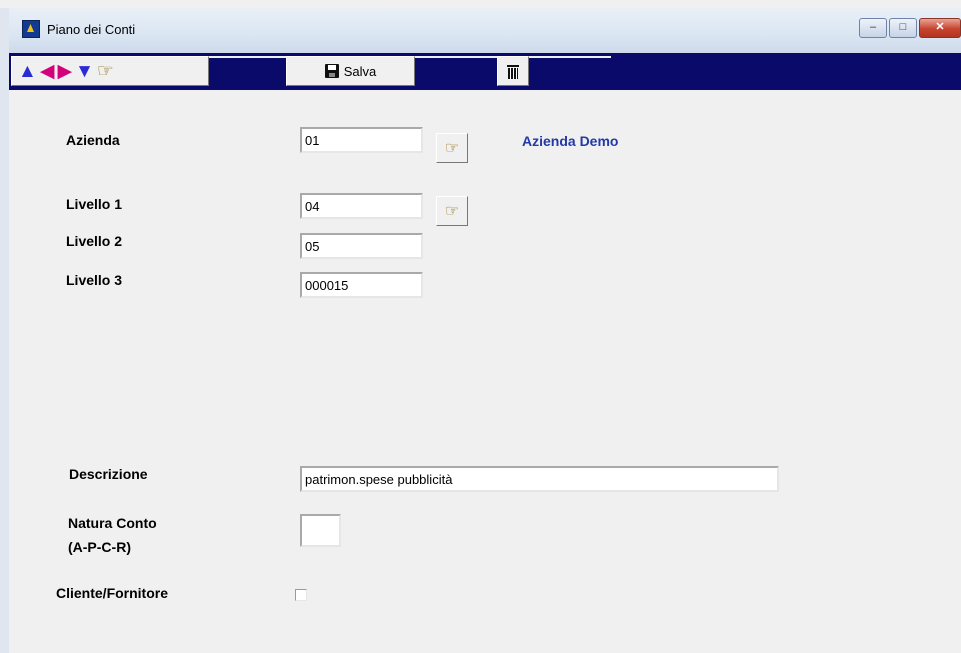  What do you see at coordinates (112, 523) in the screenshot?
I see `natura-conto-label: Natura Conto` at bounding box center [112, 523].